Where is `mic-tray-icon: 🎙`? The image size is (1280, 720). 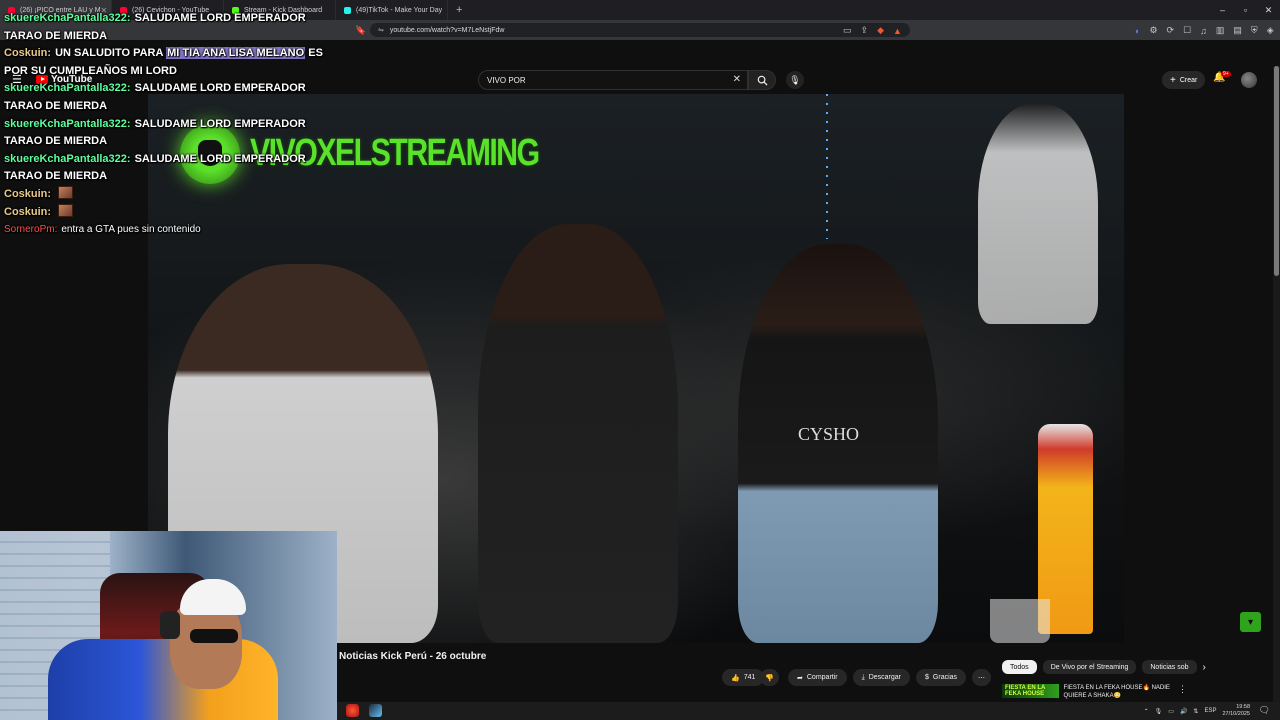 mic-tray-icon: 🎙 is located at coordinates (1159, 711).